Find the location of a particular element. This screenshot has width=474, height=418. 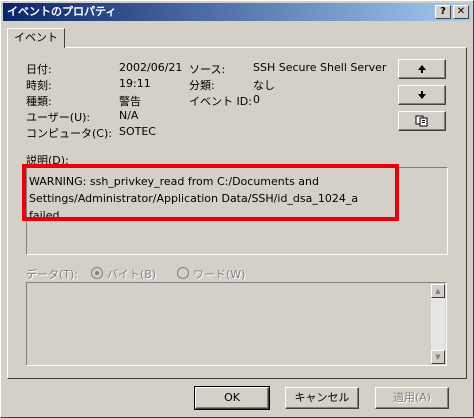

byte-radio is located at coordinates (97, 273).